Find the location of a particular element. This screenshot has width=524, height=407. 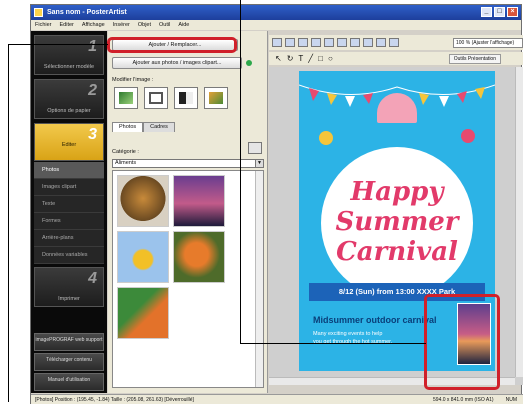

menu-outil: Outil is located at coordinates (164, 25).